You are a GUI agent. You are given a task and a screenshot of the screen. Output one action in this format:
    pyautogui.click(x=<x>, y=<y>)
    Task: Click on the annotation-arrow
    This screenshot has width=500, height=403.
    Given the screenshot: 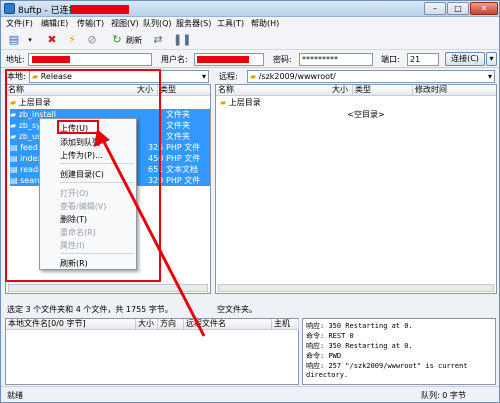 What is the action you would take?
    pyautogui.click(x=150, y=233)
    